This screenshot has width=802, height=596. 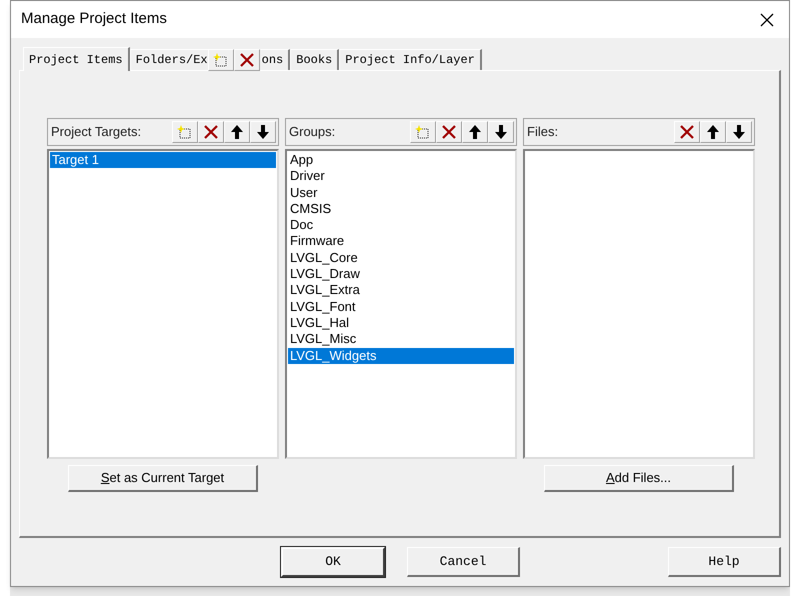 I want to click on list-item: User, so click(x=401, y=192).